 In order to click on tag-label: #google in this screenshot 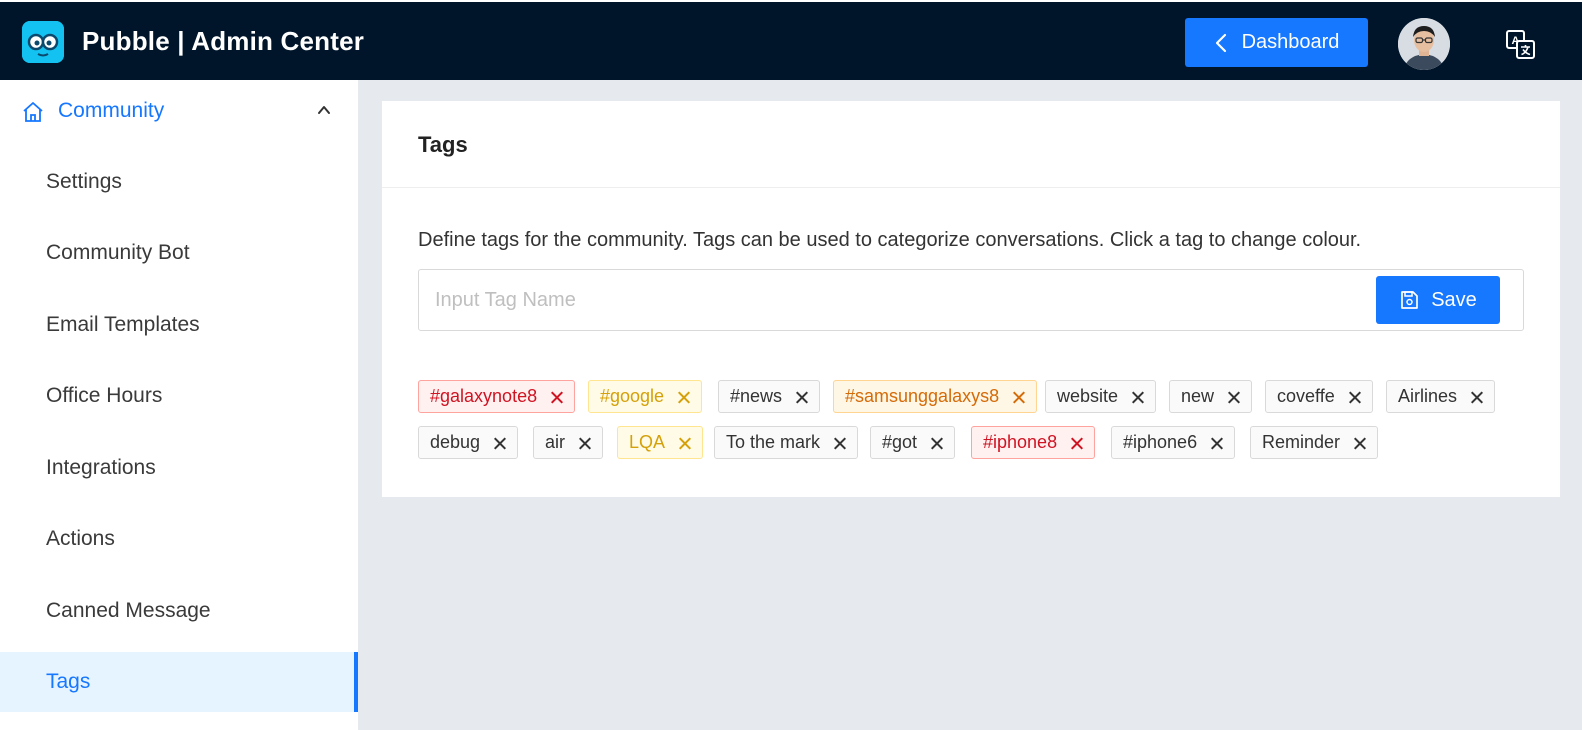, I will do `click(632, 396)`.